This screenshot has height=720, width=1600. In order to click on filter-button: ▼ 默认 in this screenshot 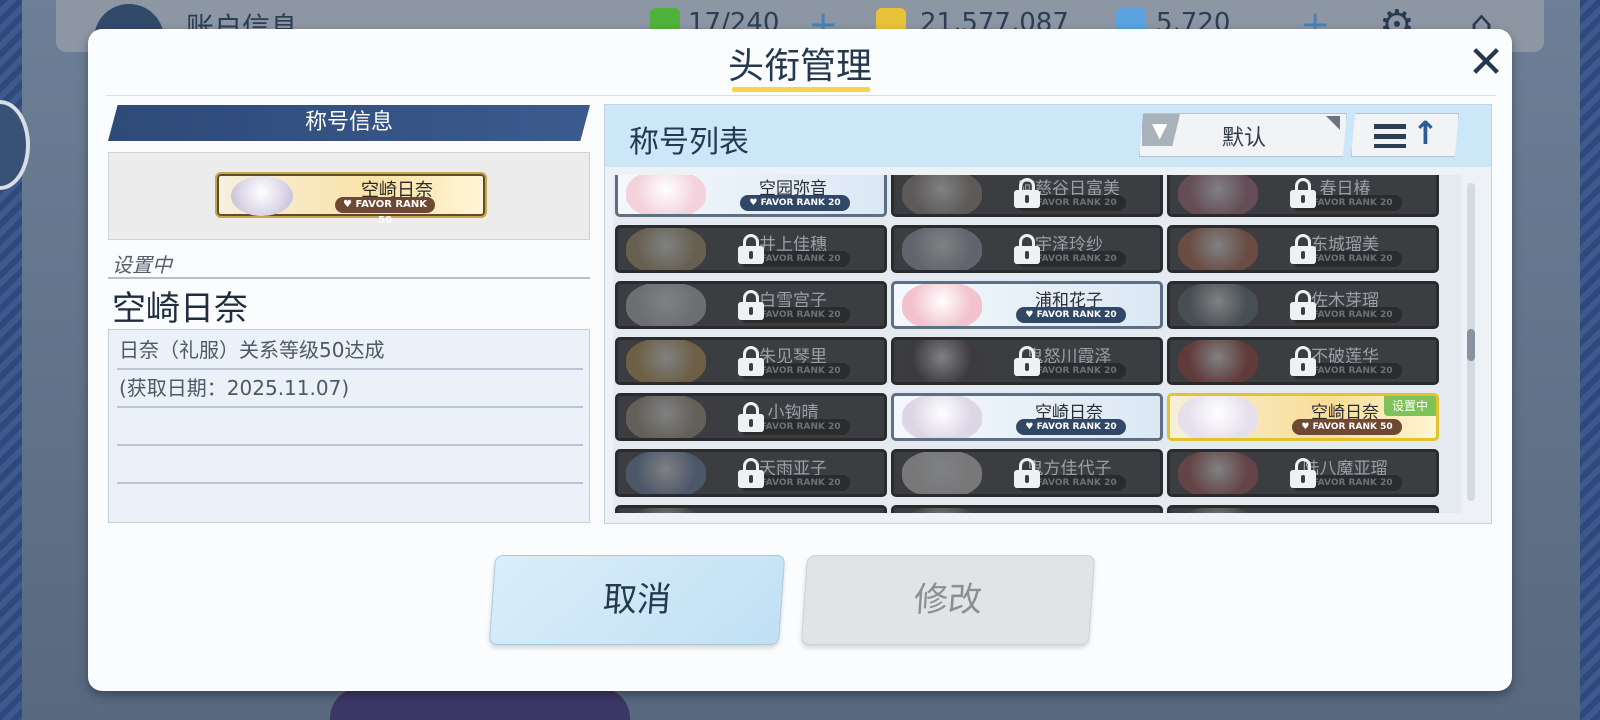, I will do `click(1243, 135)`.